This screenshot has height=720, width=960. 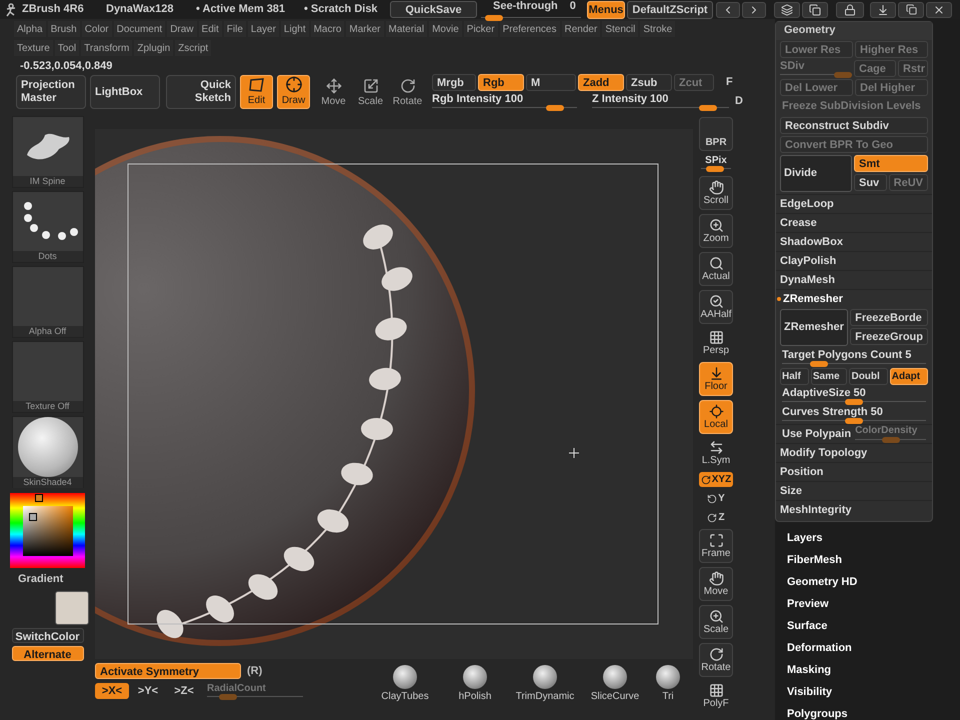 I want to click on palette-thumbnail: IM Spine, so click(x=48, y=152).